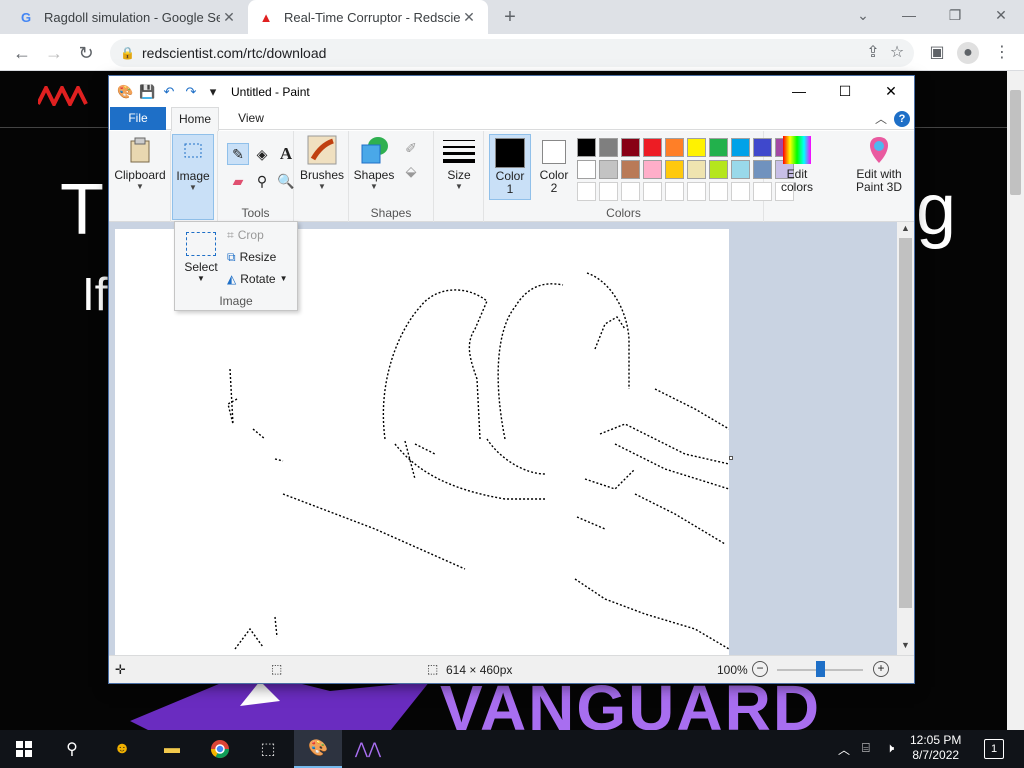  What do you see at coordinates (1015, 142) in the screenshot?
I see `page-scrollbar-thumb` at bounding box center [1015, 142].